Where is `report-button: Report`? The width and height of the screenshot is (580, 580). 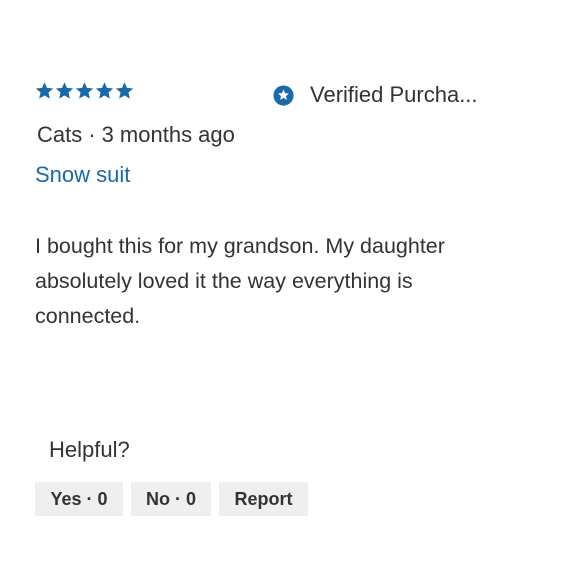
report-button: Report is located at coordinates (263, 499).